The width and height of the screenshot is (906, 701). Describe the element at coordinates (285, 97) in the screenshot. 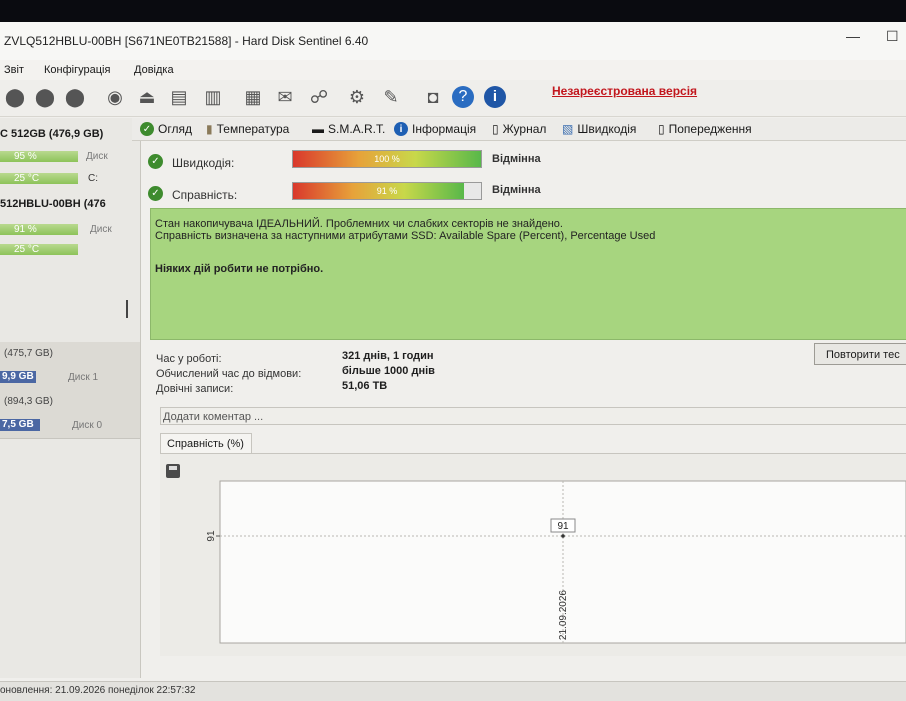

I see `mail-icon: ✉` at that location.